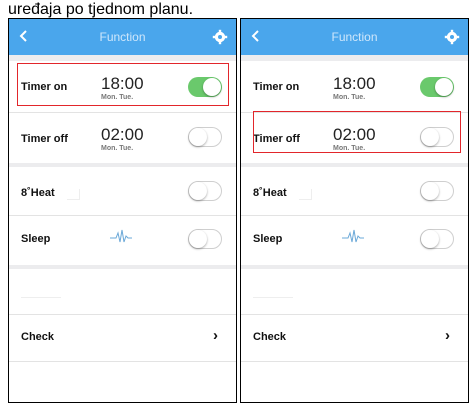  I want to click on timer-off-row: Timer off 02:00 Mon. Tue., so click(122, 137).